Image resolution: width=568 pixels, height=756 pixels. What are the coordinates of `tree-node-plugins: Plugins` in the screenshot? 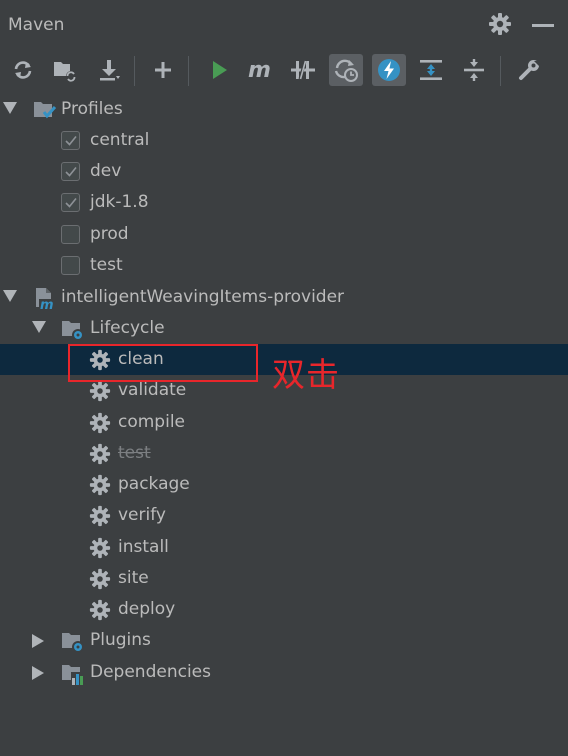 It's located at (284, 640).